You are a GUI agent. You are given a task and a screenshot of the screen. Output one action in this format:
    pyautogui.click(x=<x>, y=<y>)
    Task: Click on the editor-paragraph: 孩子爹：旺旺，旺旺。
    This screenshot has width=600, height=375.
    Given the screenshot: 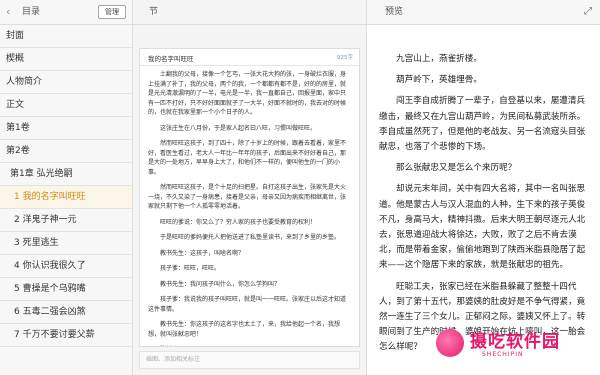 What is the action you would take?
    pyautogui.click(x=190, y=268)
    